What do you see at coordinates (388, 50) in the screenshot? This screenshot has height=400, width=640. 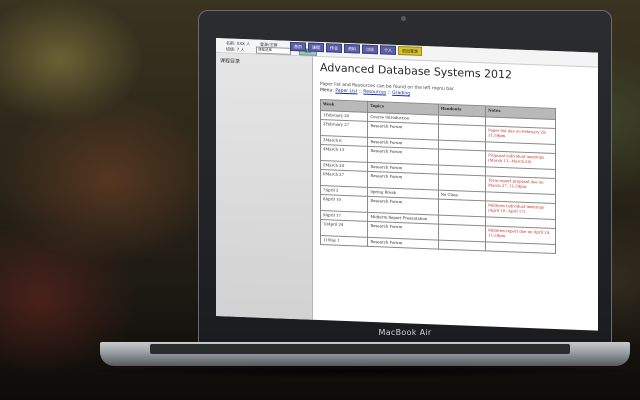 I see `tab-profile: 个人` at bounding box center [388, 50].